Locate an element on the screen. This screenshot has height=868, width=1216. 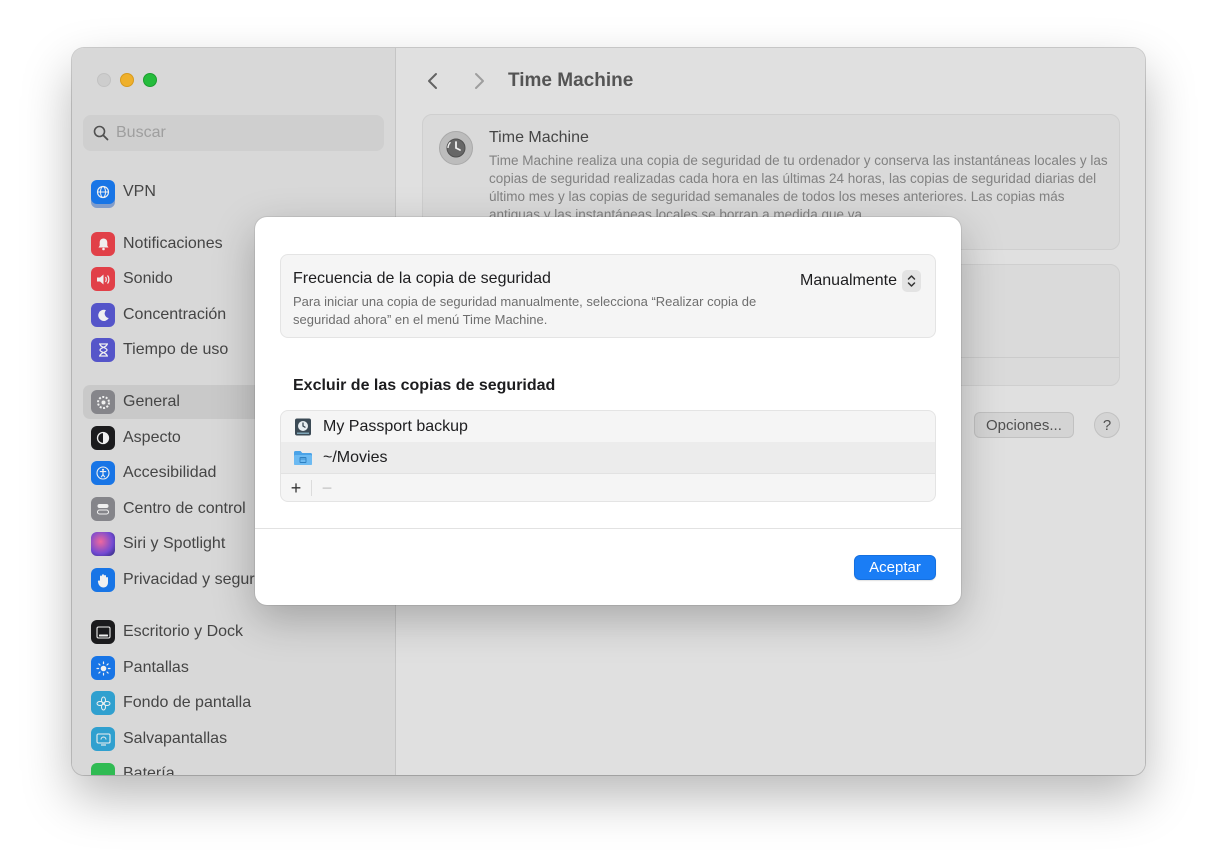
list-toolbar: + − is located at coordinates (608, 487).